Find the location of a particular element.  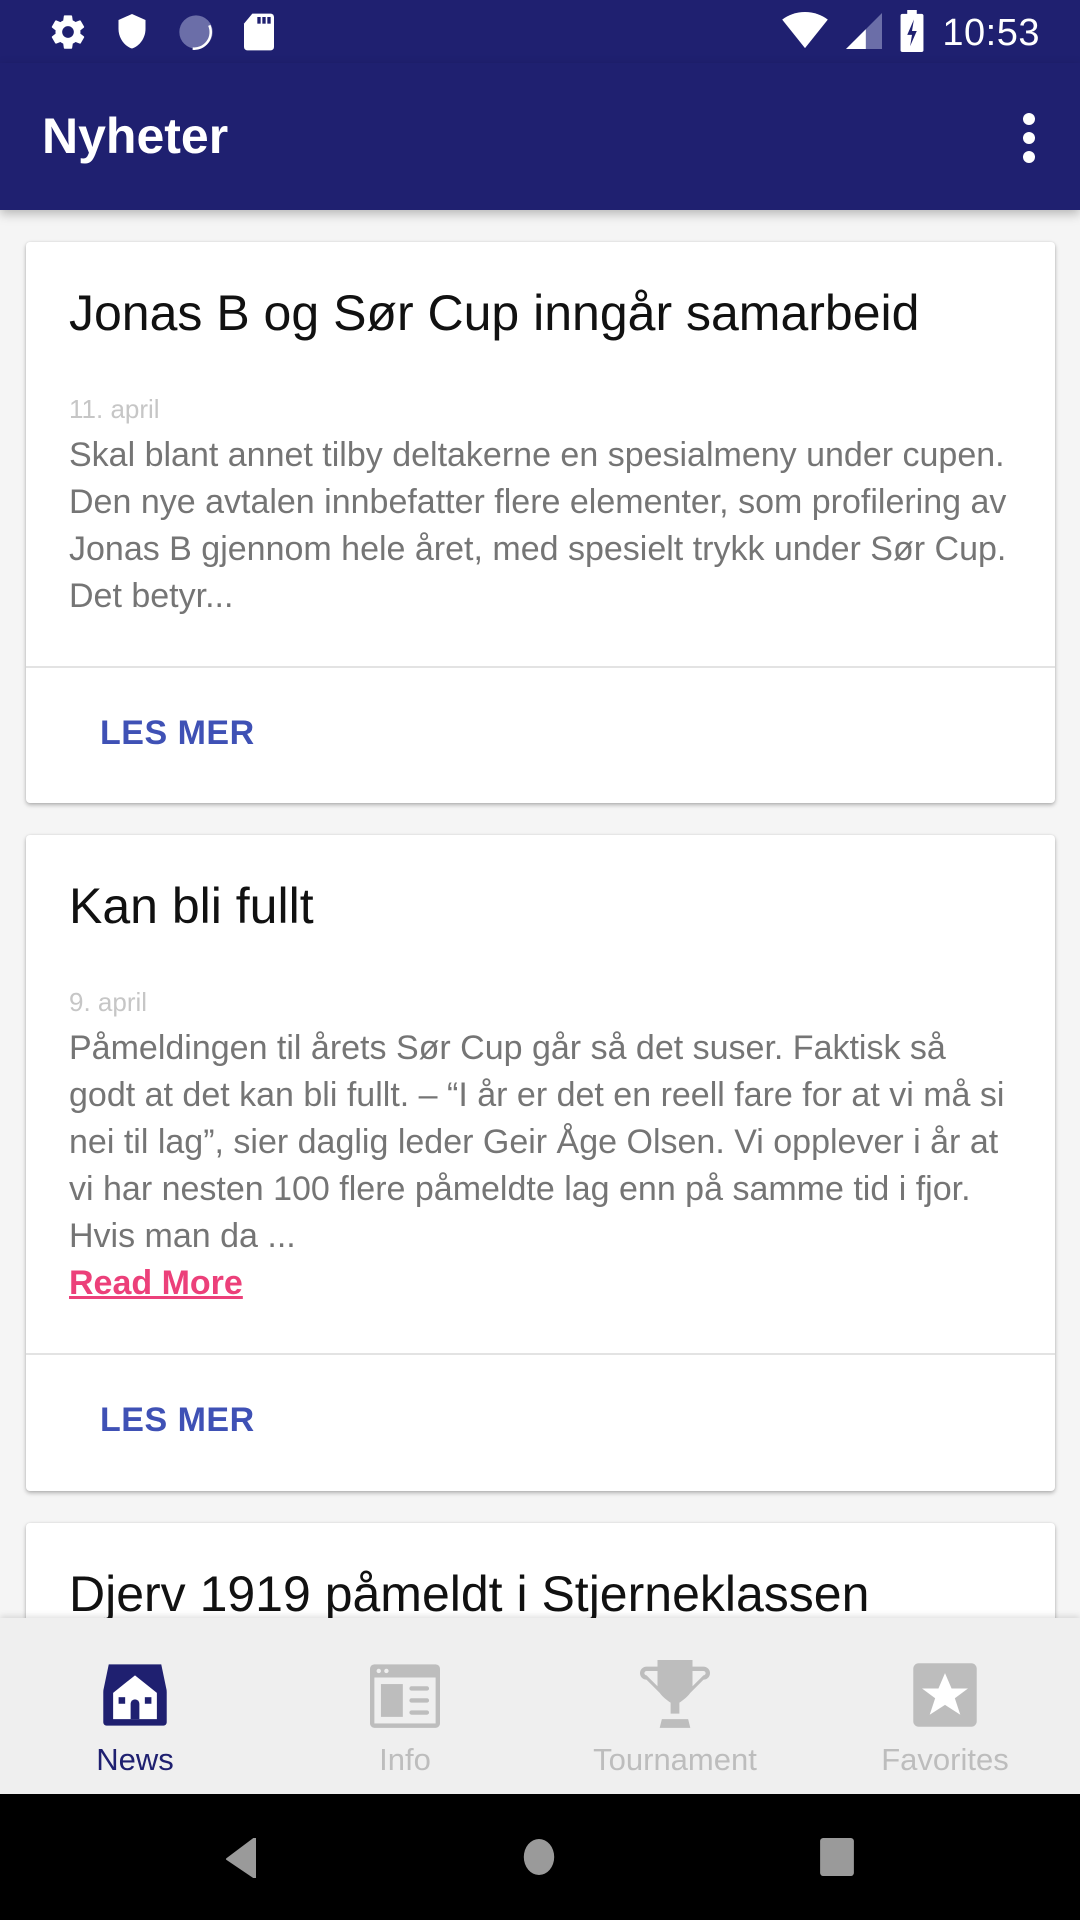

status-left-icons is located at coordinates (162, 34).